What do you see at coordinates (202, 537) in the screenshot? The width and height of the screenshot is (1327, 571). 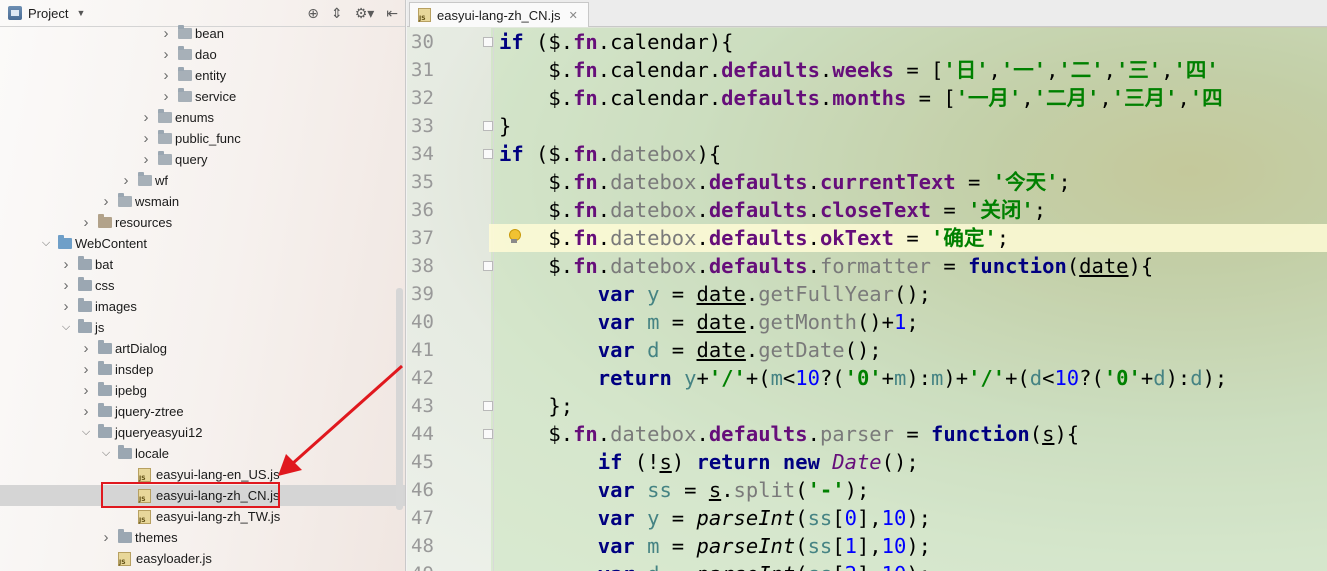 I see `tree-item-themes: › themes` at bounding box center [202, 537].